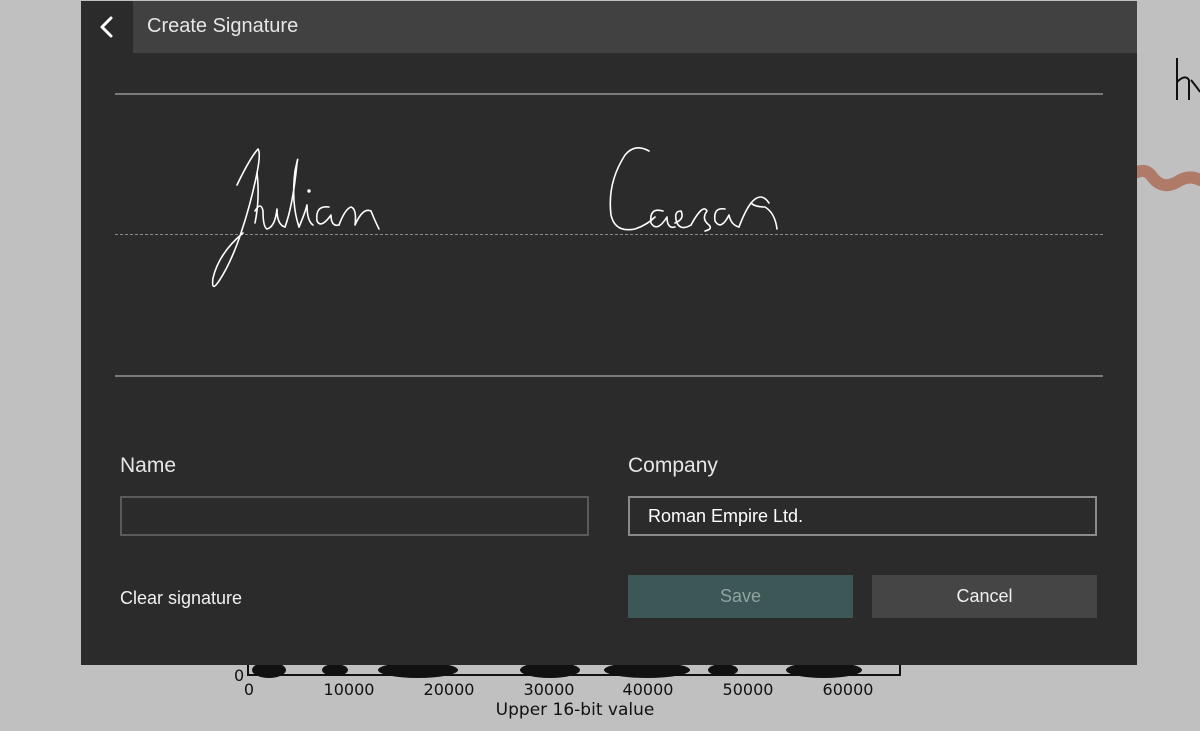  Describe the element at coordinates (648, 689) in the screenshot. I see `x-tick-label: 40000` at that location.